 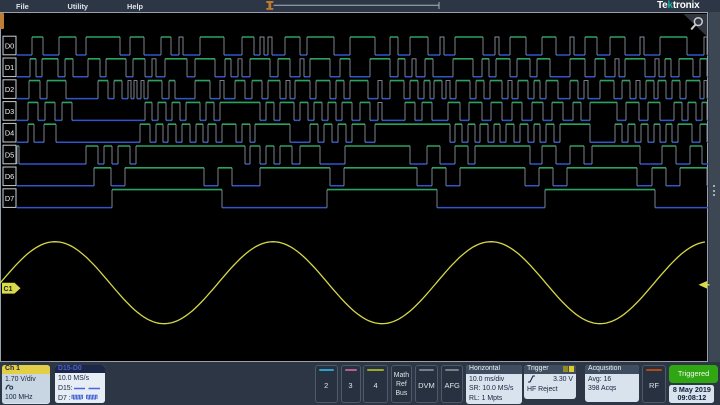 I want to click on svg-text: D3, so click(x=9, y=111).